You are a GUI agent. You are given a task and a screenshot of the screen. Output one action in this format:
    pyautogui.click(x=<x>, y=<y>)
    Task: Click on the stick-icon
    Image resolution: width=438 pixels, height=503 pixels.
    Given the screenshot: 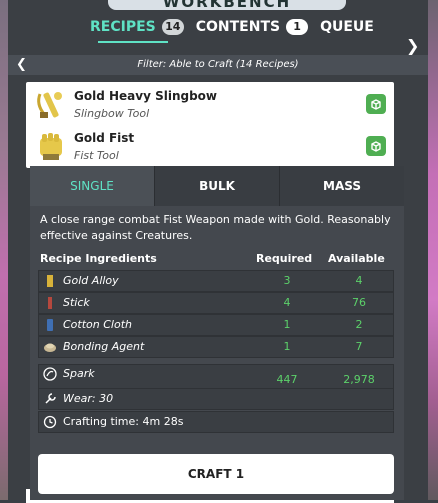 What is the action you would take?
    pyautogui.click(x=50, y=303)
    